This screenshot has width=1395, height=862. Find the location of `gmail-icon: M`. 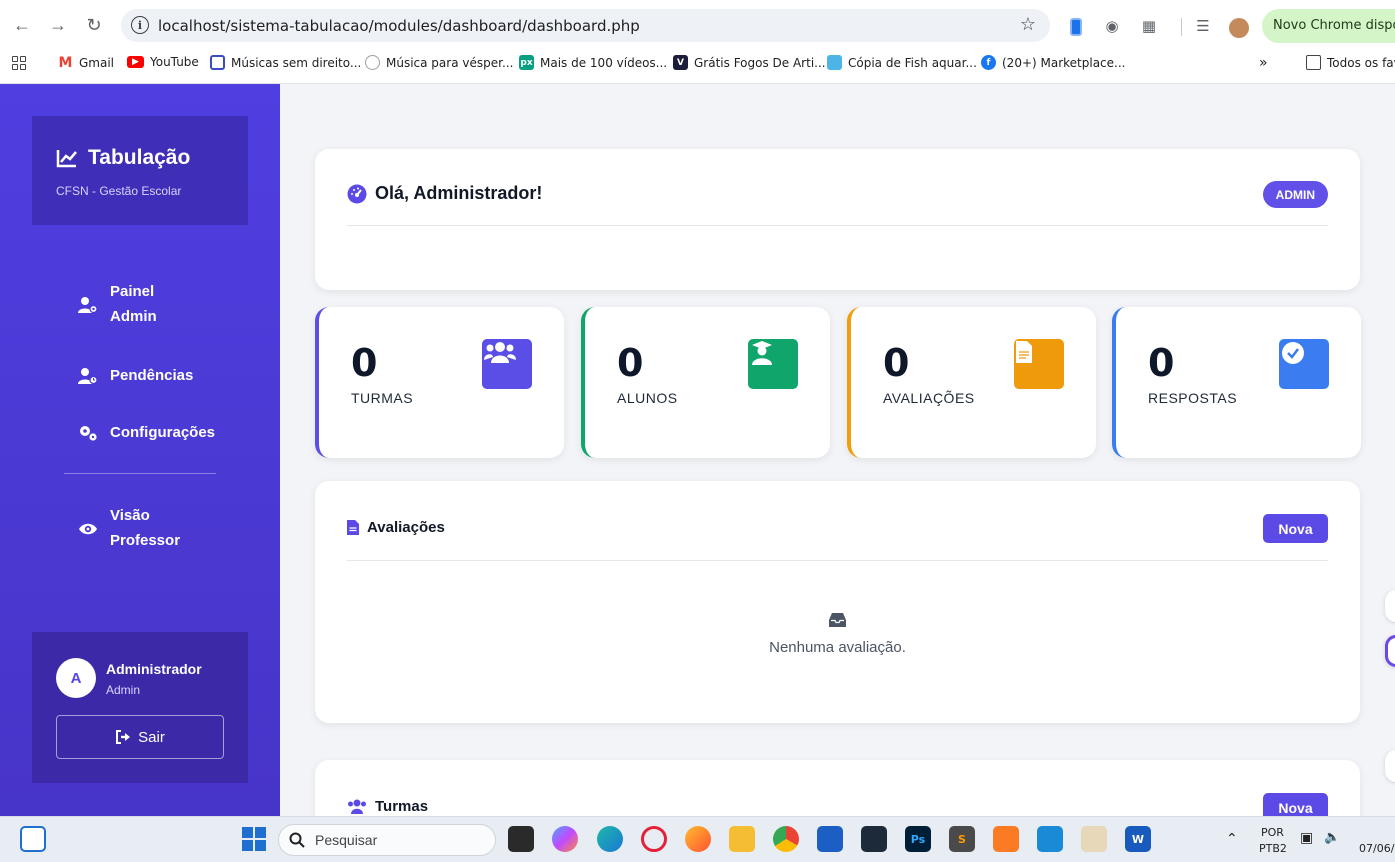

gmail-icon: M is located at coordinates (65, 62).